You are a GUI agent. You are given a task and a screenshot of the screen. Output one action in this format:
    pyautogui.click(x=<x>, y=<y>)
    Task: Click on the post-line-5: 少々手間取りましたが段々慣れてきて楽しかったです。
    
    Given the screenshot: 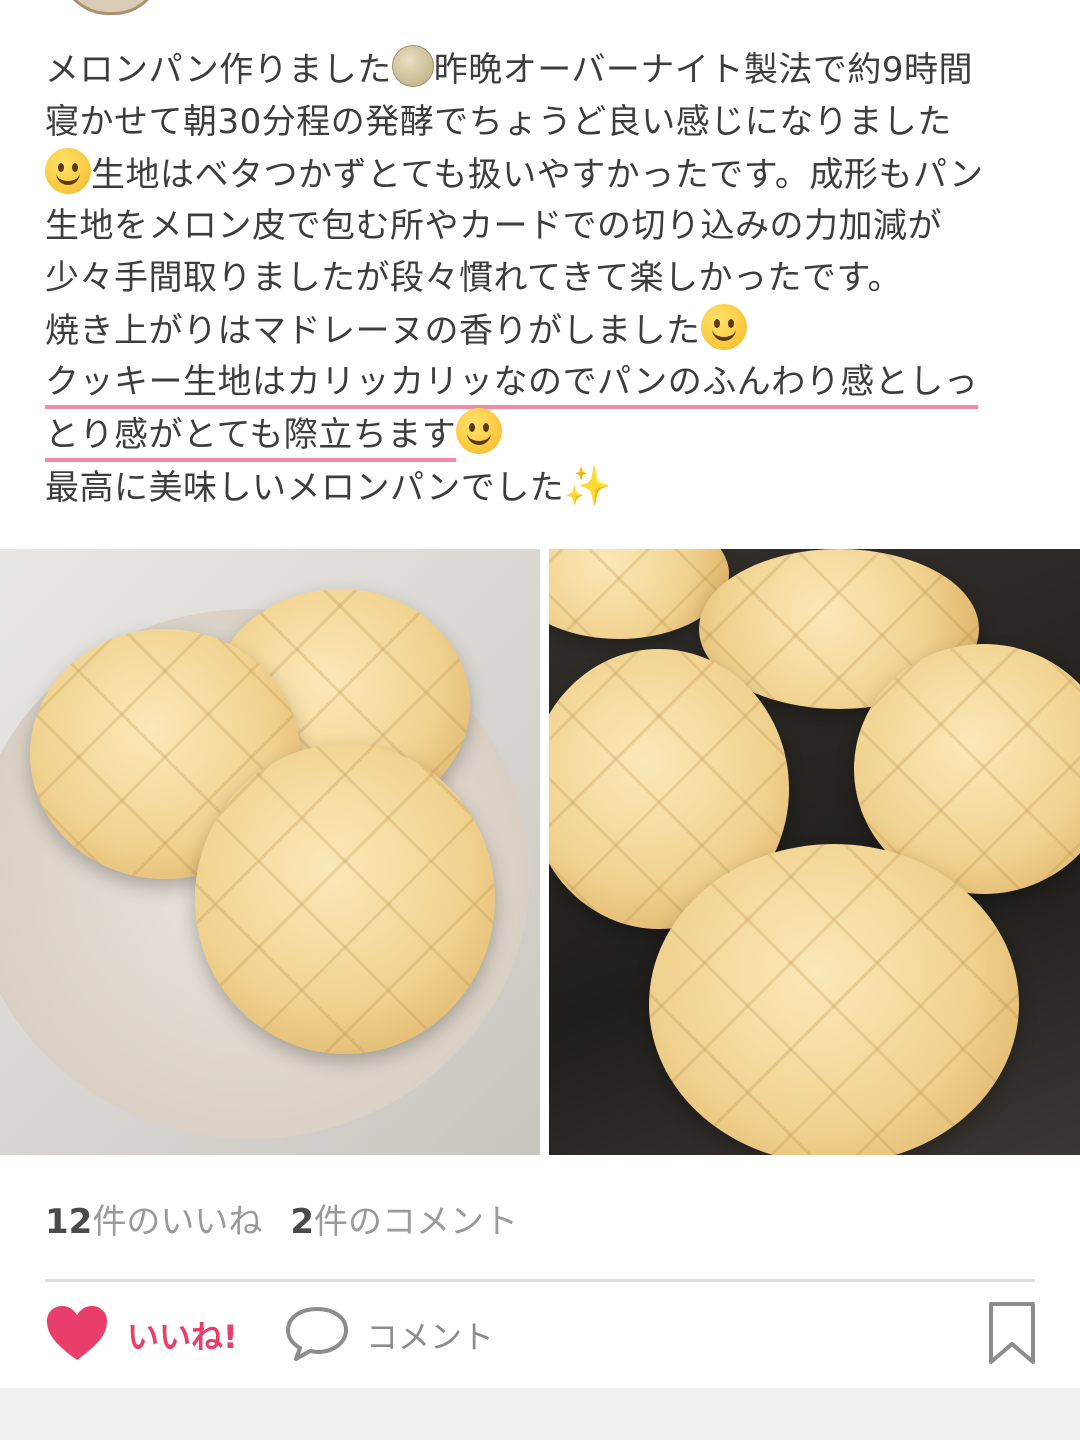 What is the action you would take?
    pyautogui.click(x=545, y=278)
    